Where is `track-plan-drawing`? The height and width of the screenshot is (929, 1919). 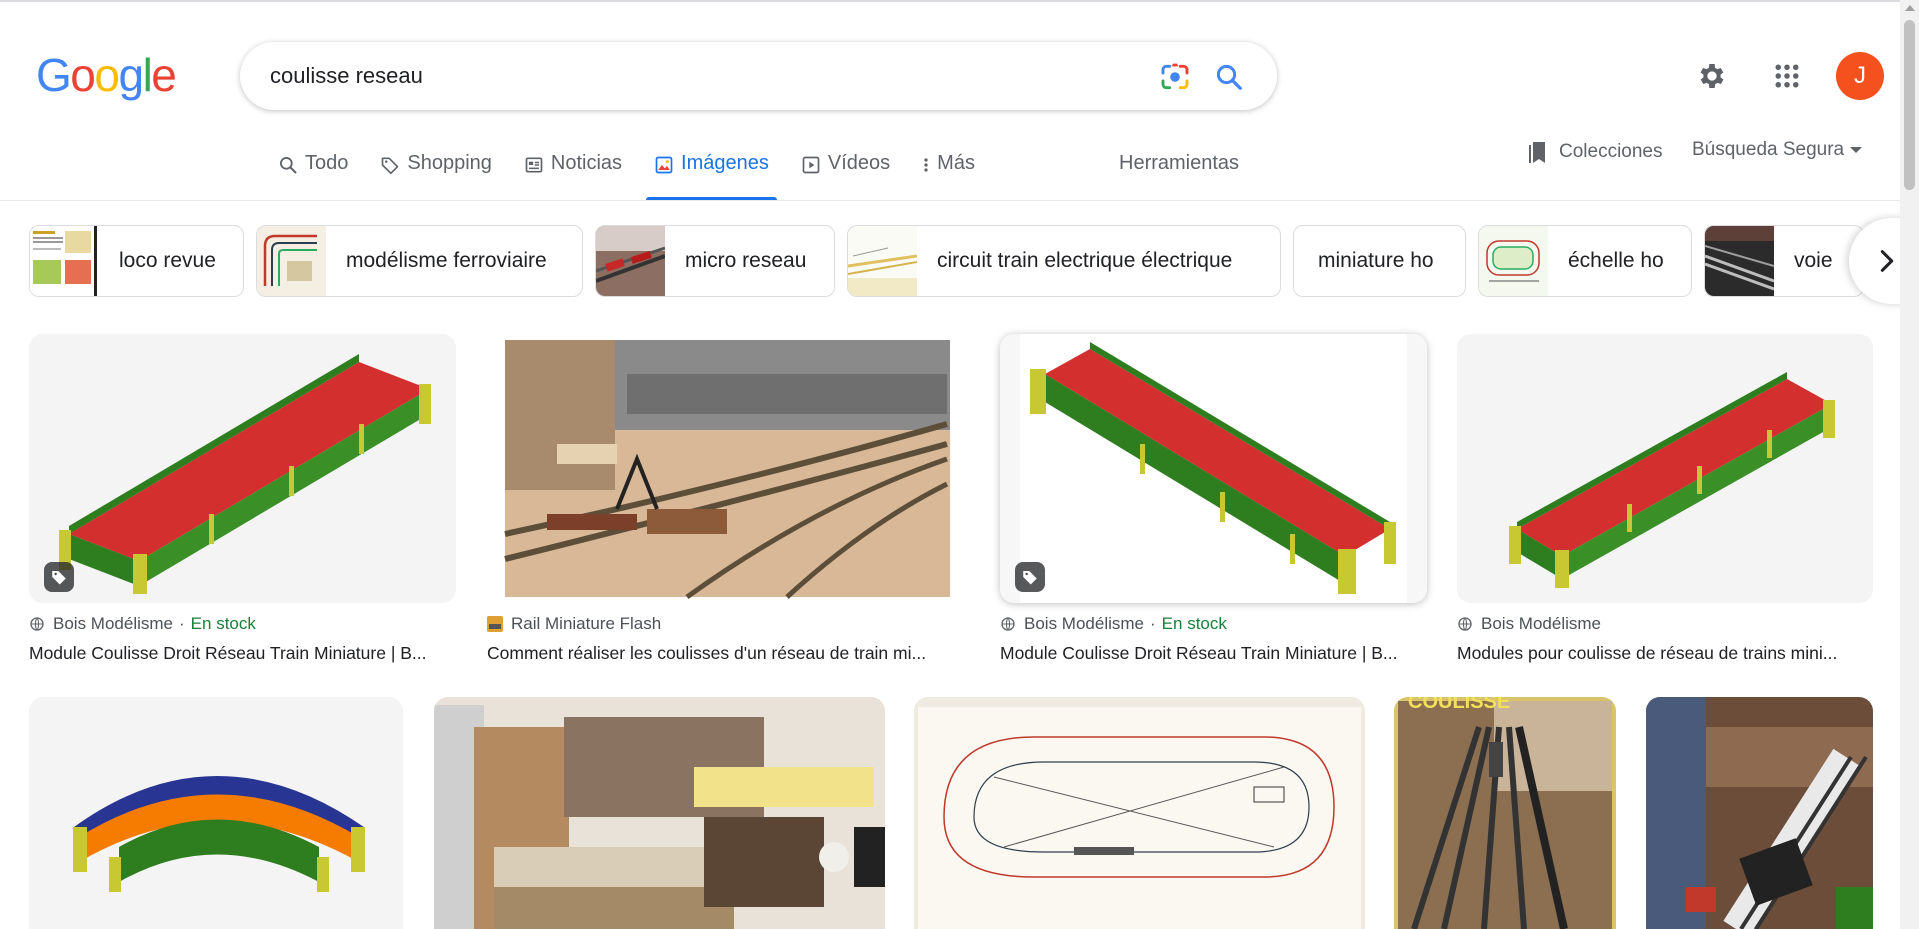 track-plan-drawing is located at coordinates (1139, 813).